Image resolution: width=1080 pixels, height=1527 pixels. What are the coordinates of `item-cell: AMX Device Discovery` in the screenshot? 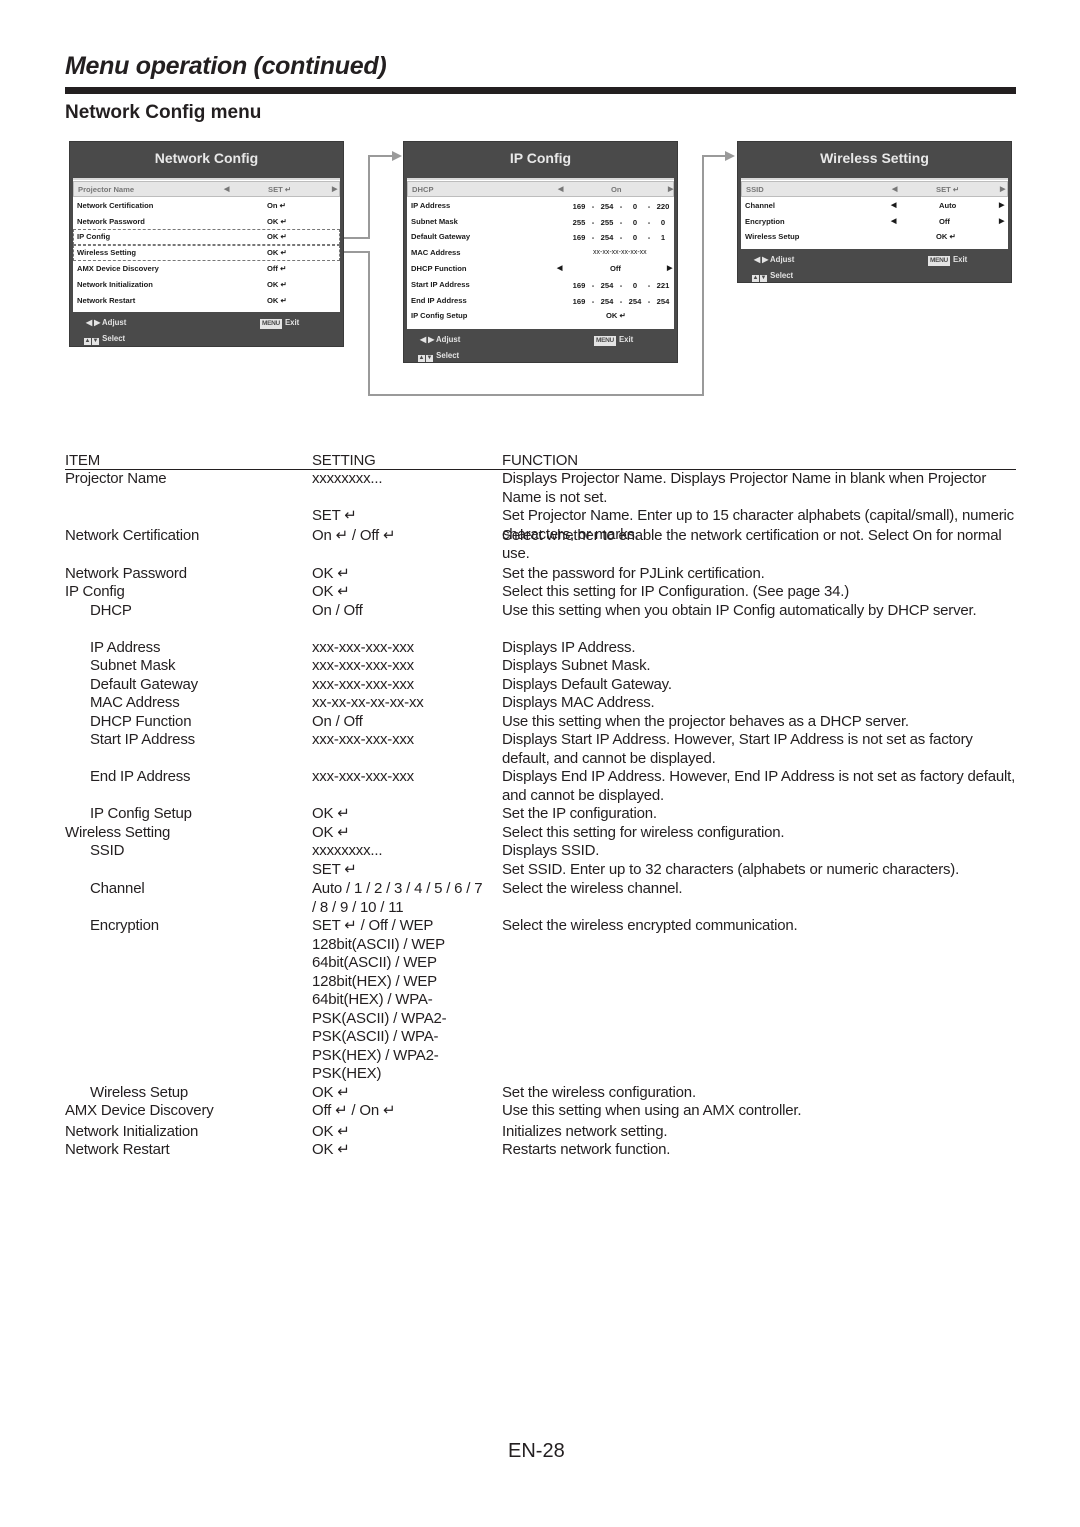 It's located at (139, 1110).